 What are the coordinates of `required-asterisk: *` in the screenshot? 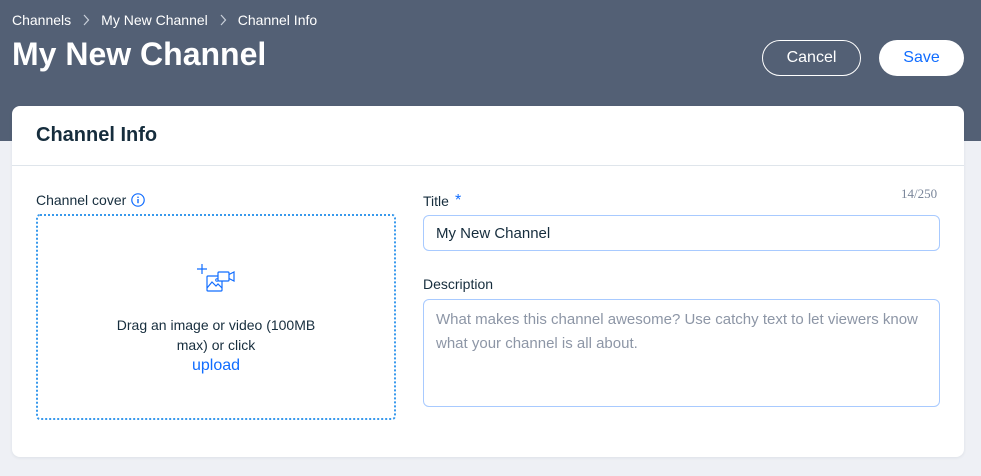 It's located at (458, 200).